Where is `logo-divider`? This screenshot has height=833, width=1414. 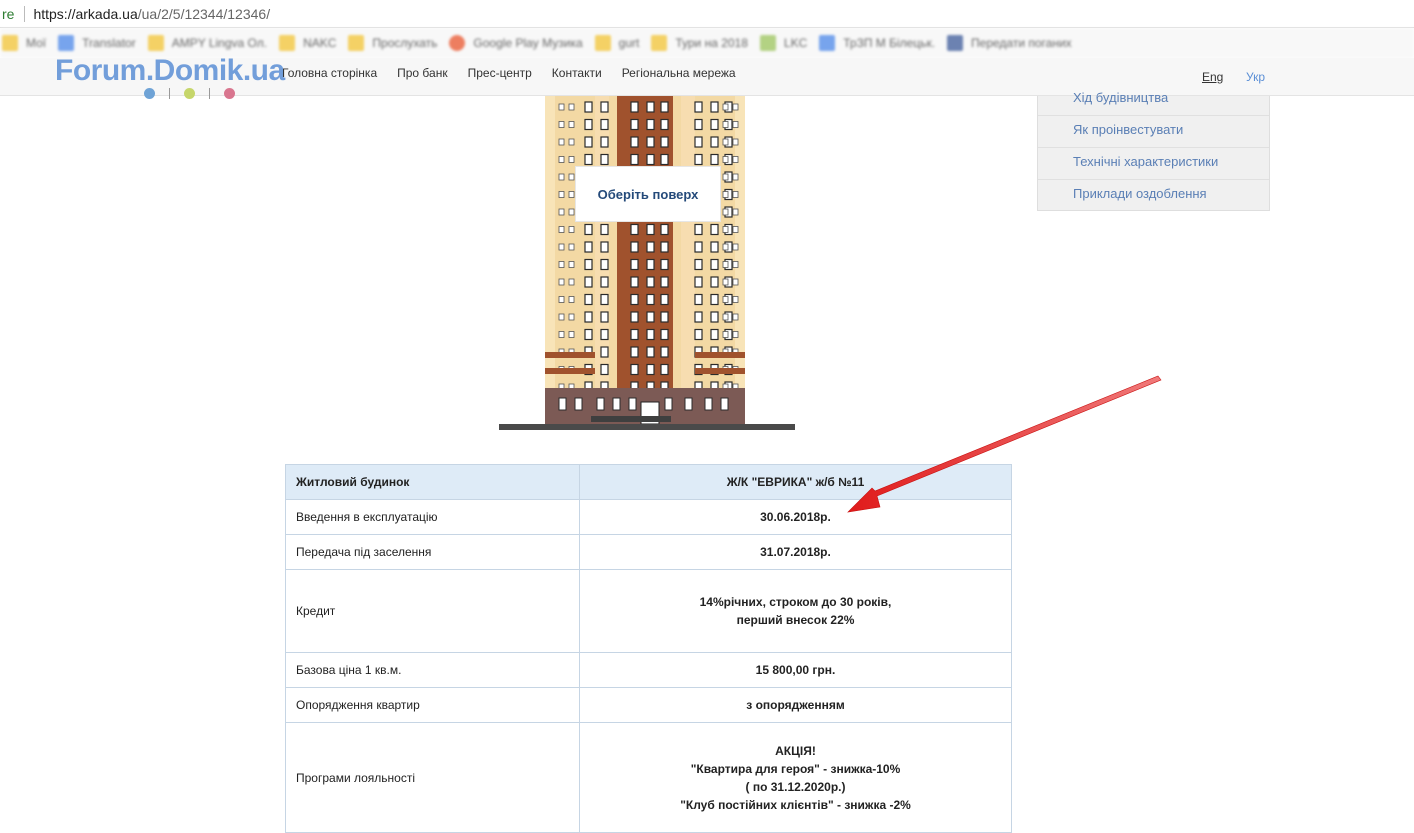 logo-divider is located at coordinates (169, 93).